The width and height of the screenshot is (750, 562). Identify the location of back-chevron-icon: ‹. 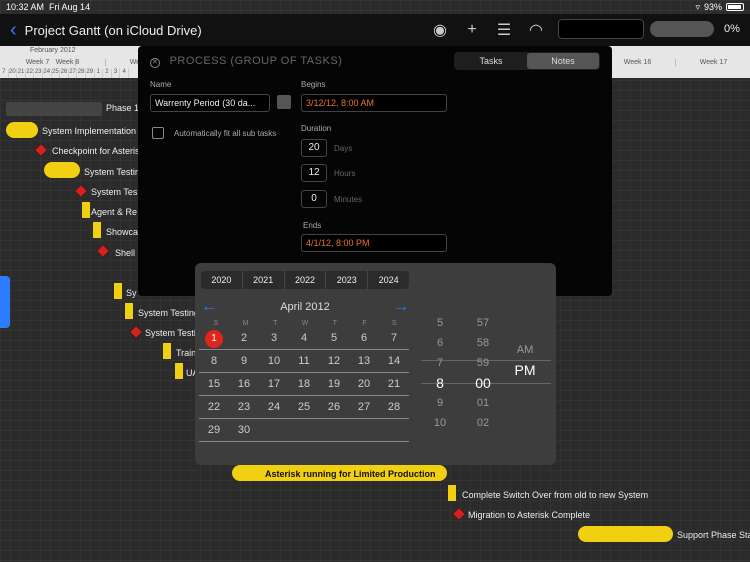
(13, 30).